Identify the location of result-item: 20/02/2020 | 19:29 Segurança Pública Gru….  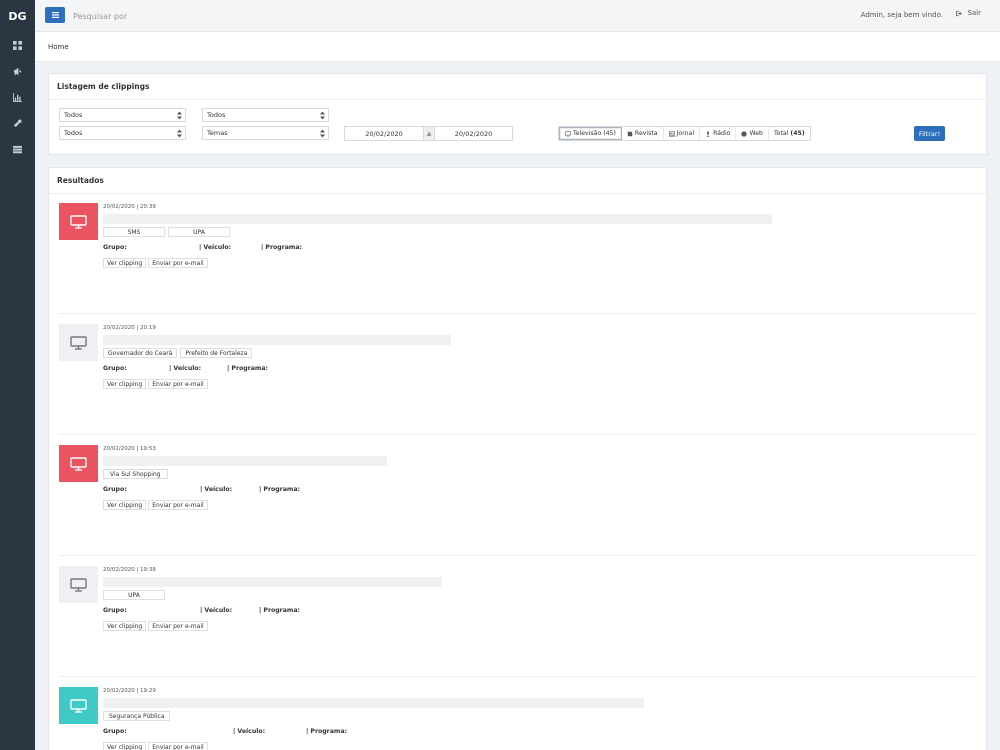
(517, 718).